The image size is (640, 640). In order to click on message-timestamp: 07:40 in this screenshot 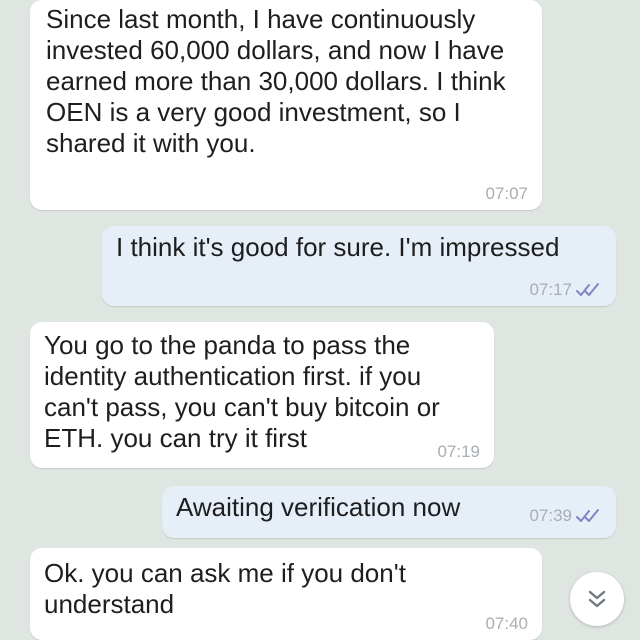, I will do `click(506, 623)`.